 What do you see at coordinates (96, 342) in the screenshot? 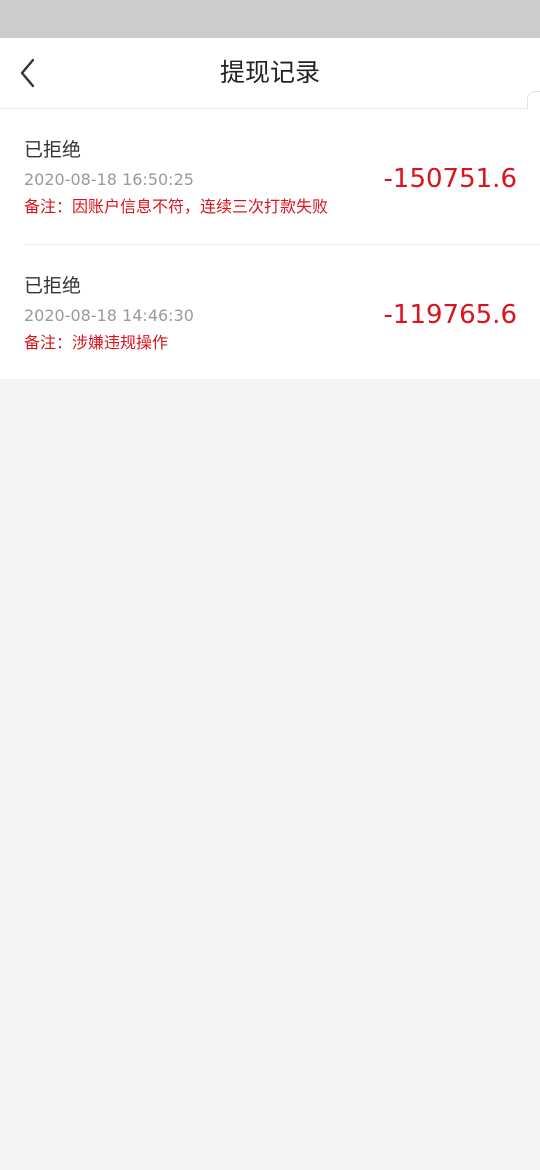
I see `record-note: 备注：涉嫌违规操作` at bounding box center [96, 342].